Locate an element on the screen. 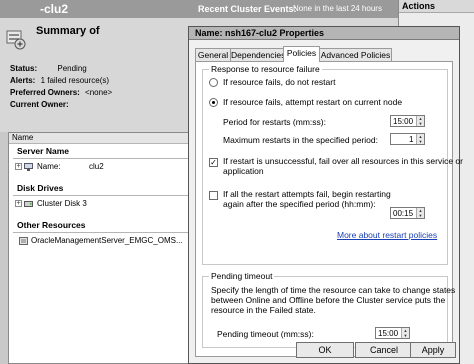 Image resolution: width=474 pixels, height=364 pixels. restart-period-label: Period for restarts (mm:ss): is located at coordinates (274, 122).